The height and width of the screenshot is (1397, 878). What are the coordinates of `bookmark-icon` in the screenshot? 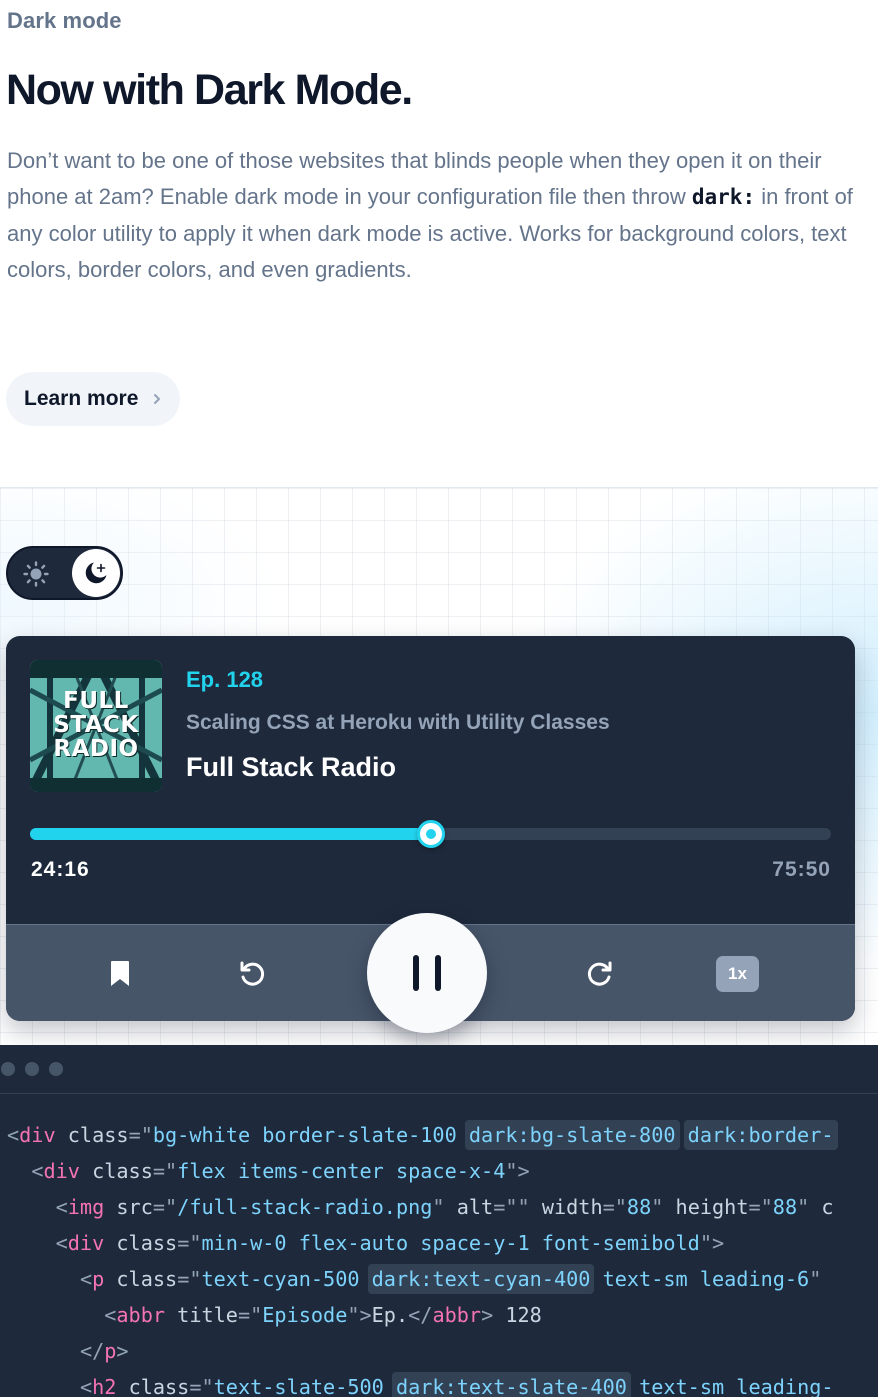 It's located at (120, 973).